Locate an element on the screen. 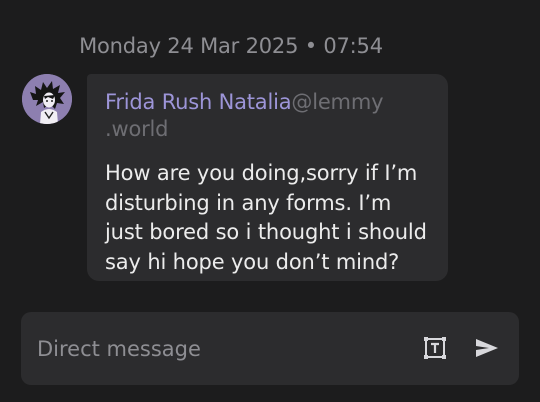 The width and height of the screenshot is (540, 402). text-format-button is located at coordinates (435, 348).